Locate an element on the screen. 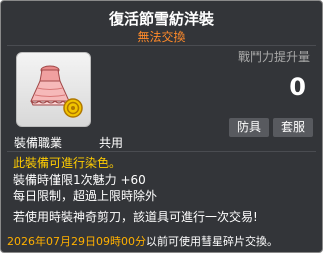 This screenshot has width=323, height=253. job-requirement-label: 裝備職業 is located at coordinates (38, 143).